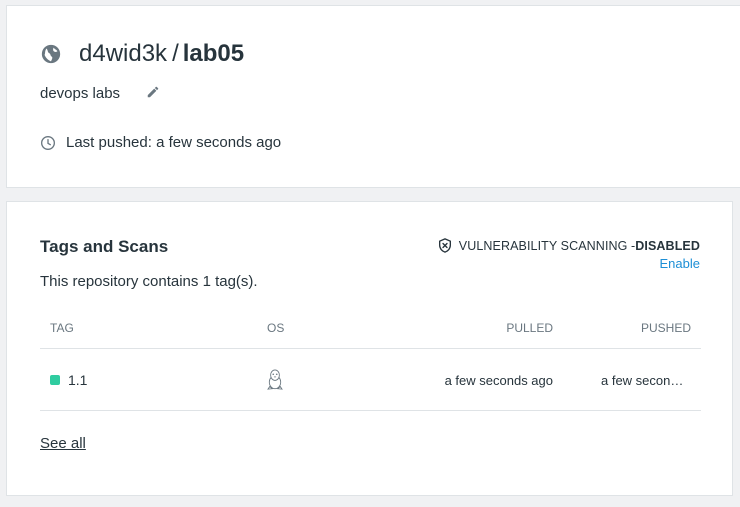  I want to click on tag-count-text: This repository contains 1 tag(s)., so click(149, 281).